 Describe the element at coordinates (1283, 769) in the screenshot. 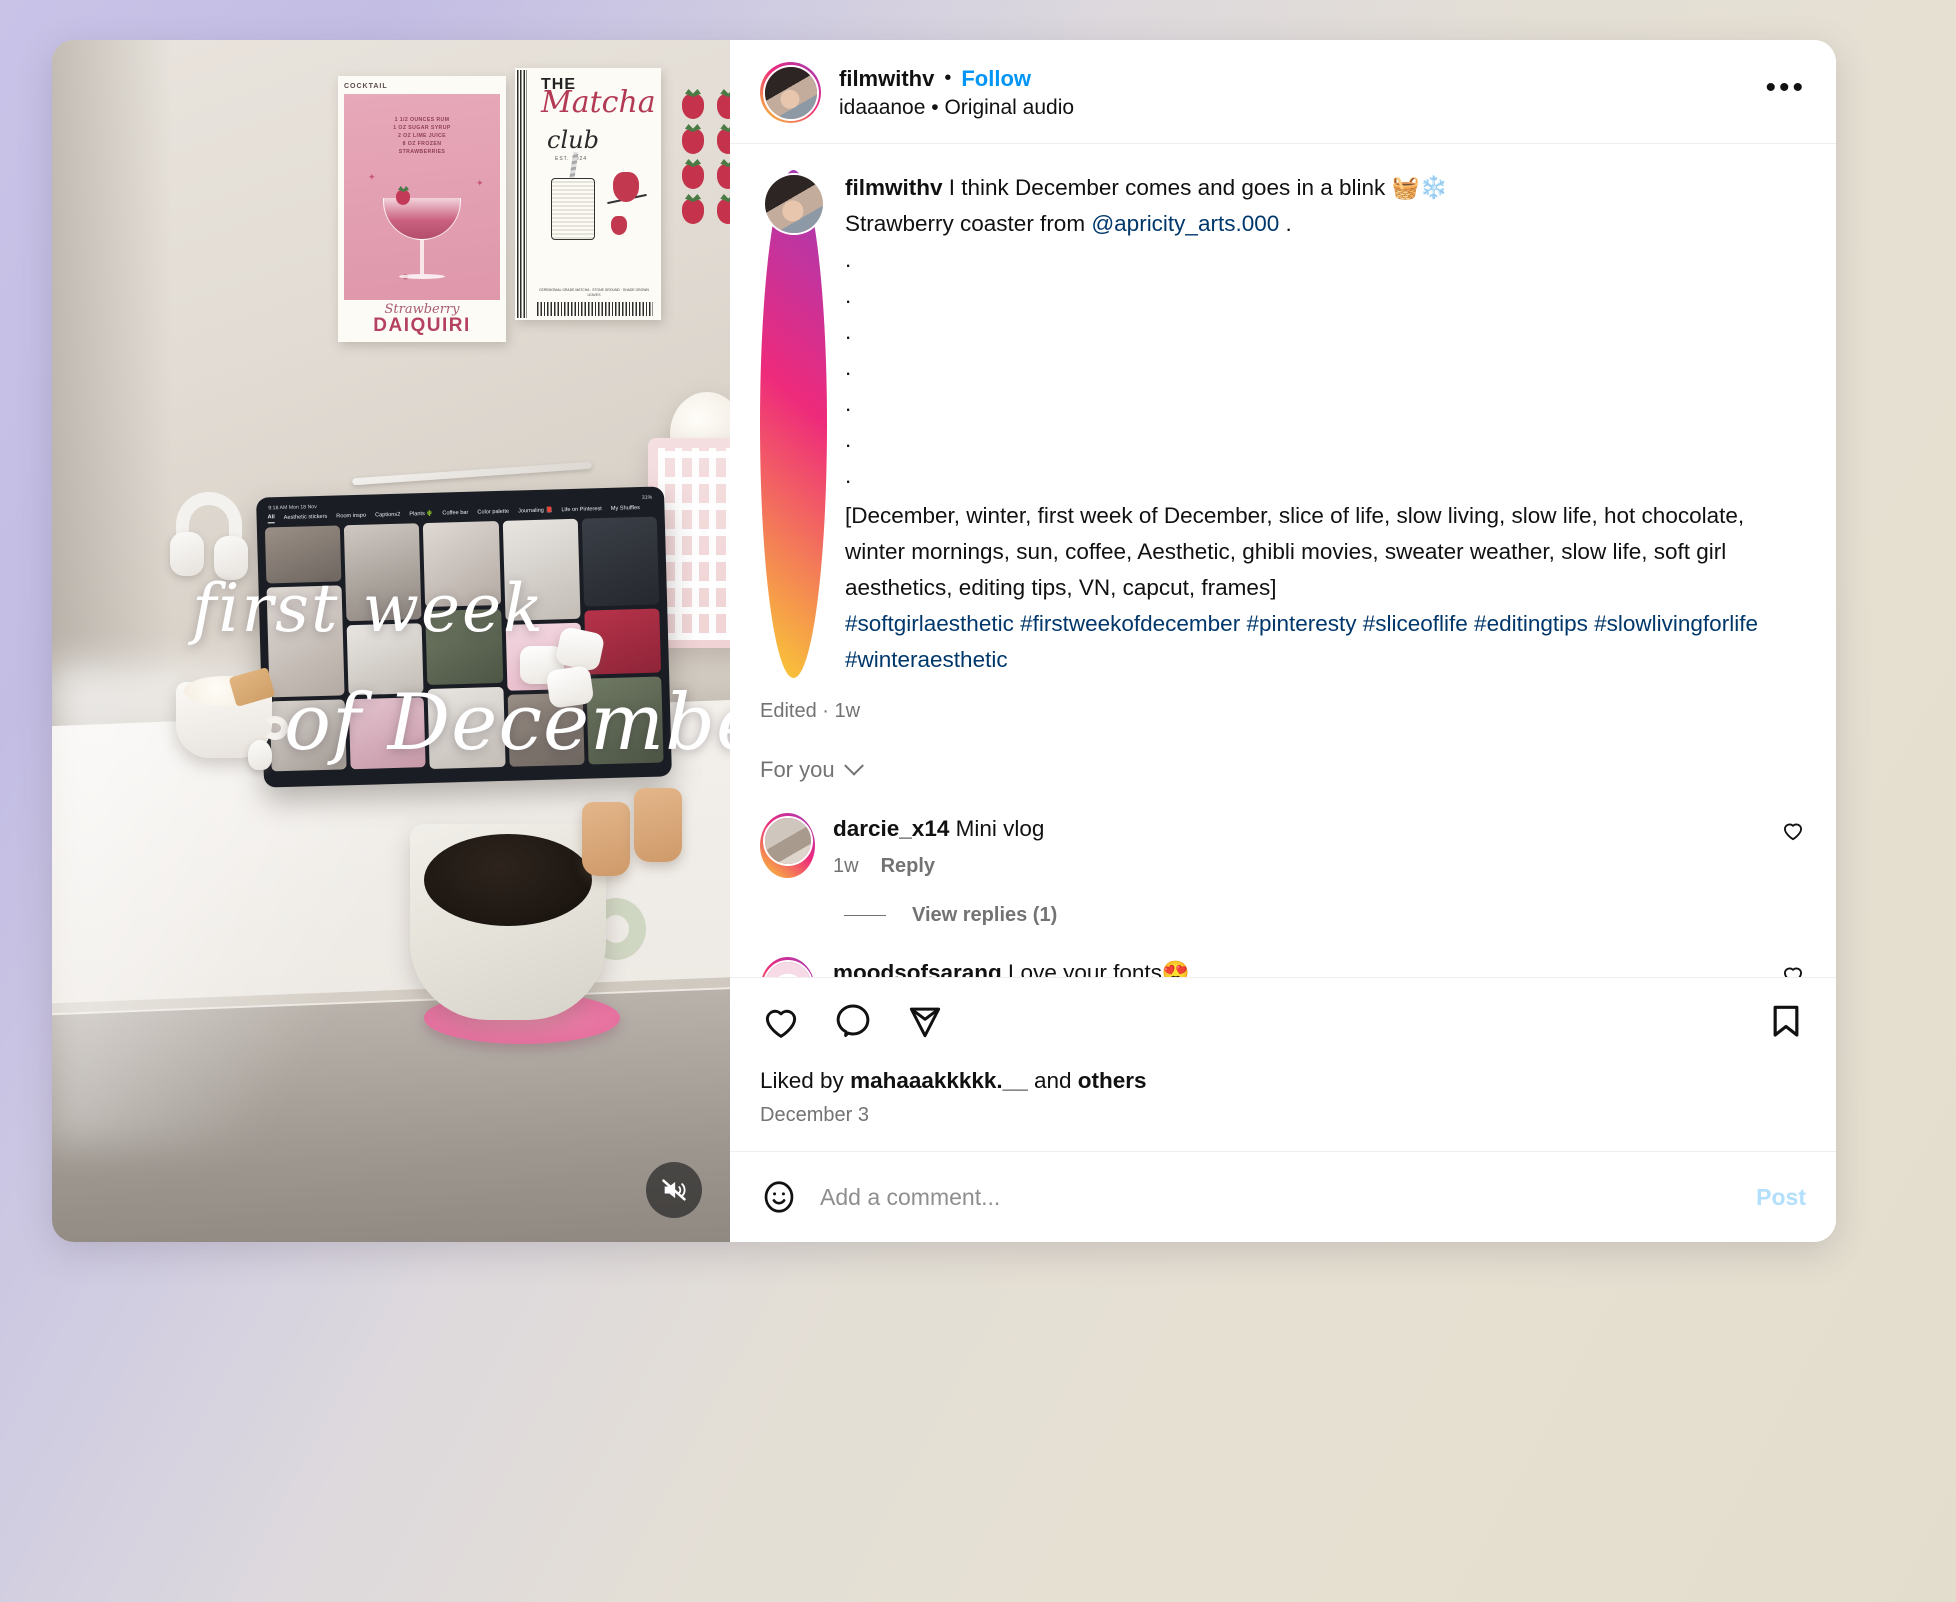

I see `comments-filter-dropdown: For you` at that location.